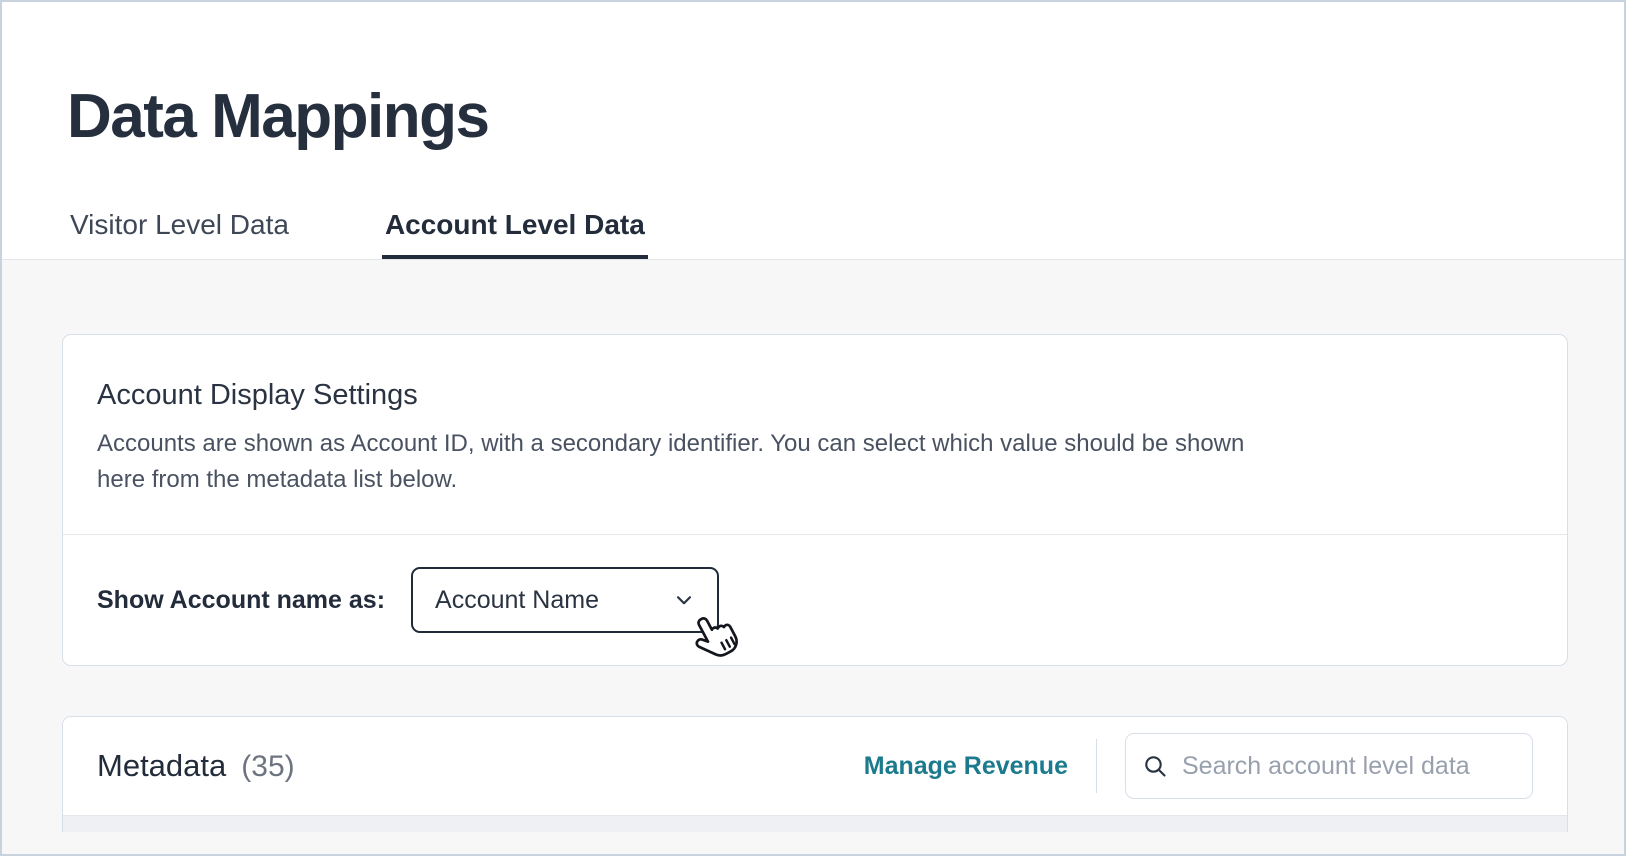 This screenshot has height=856, width=1626. I want to click on hand-pointer-cursor-icon, so click(716, 637).